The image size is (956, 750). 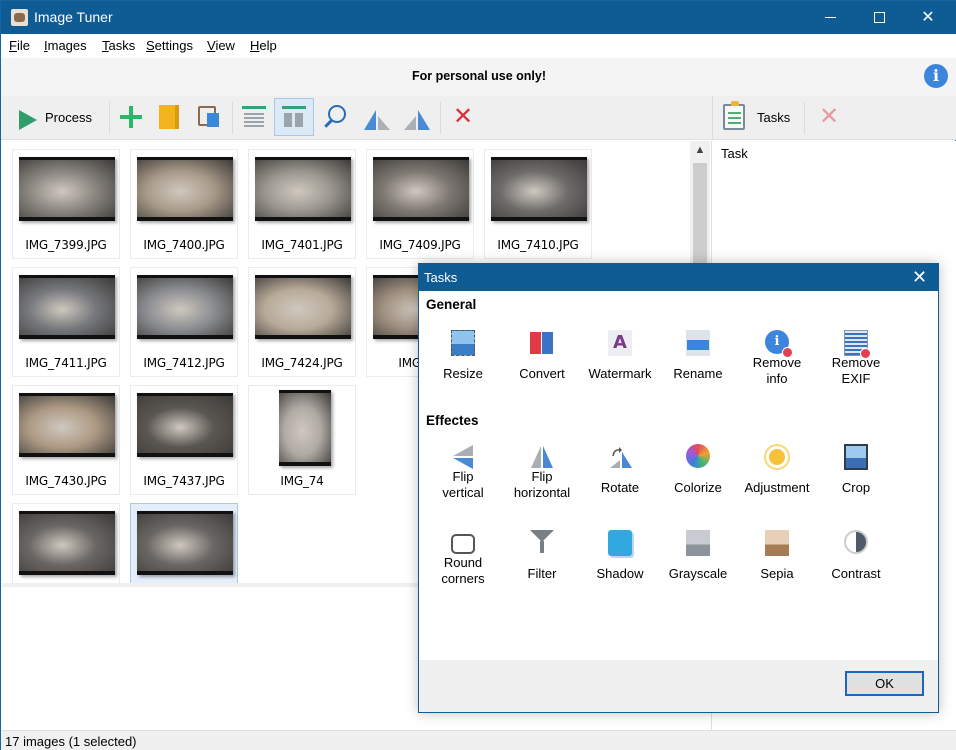 I want to click on tasks-button: Tasks, so click(x=757, y=118).